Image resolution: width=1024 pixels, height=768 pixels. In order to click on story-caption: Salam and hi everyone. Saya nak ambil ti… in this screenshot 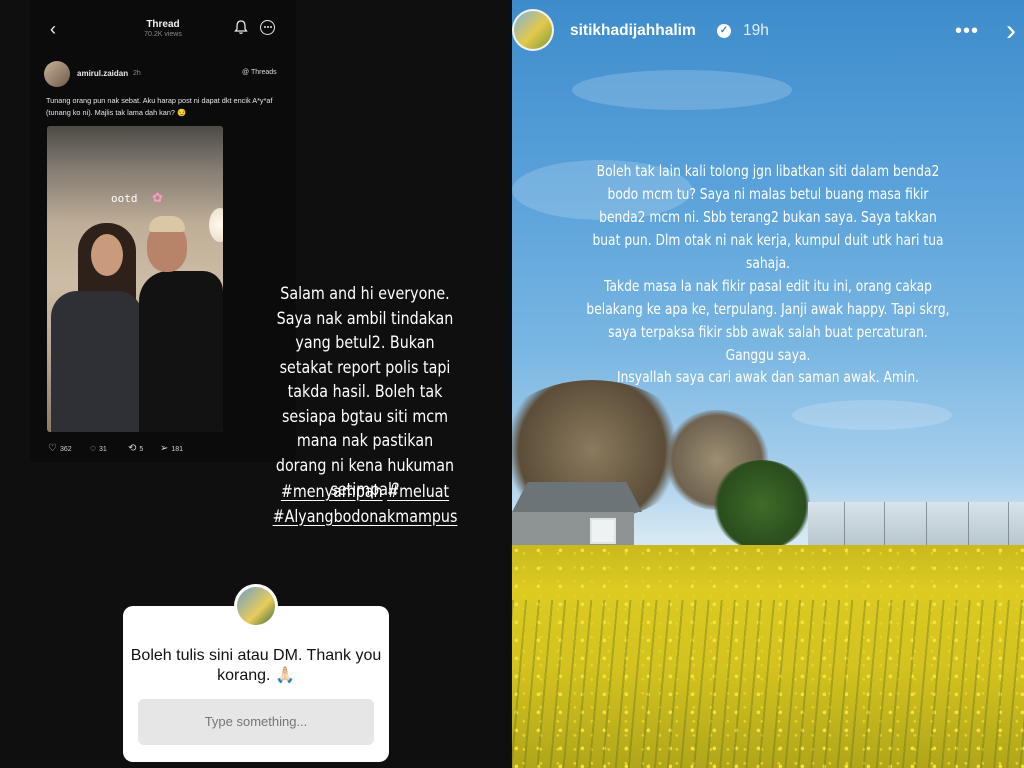, I will do `click(365, 392)`.